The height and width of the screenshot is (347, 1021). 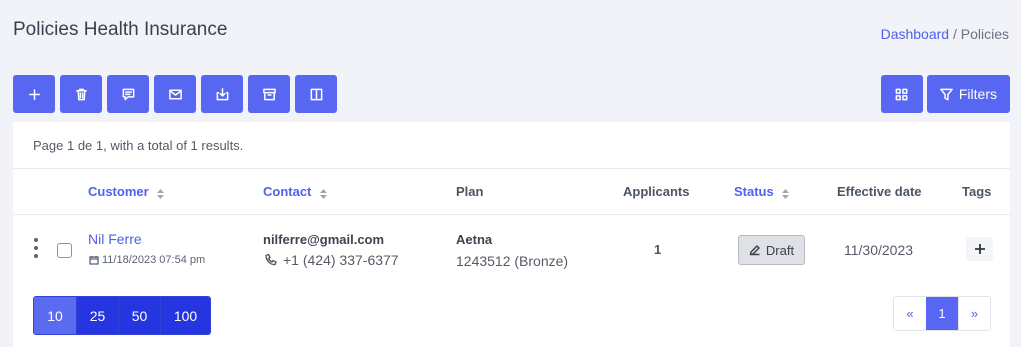 I want to click on plus-icon, so click(x=979, y=249).